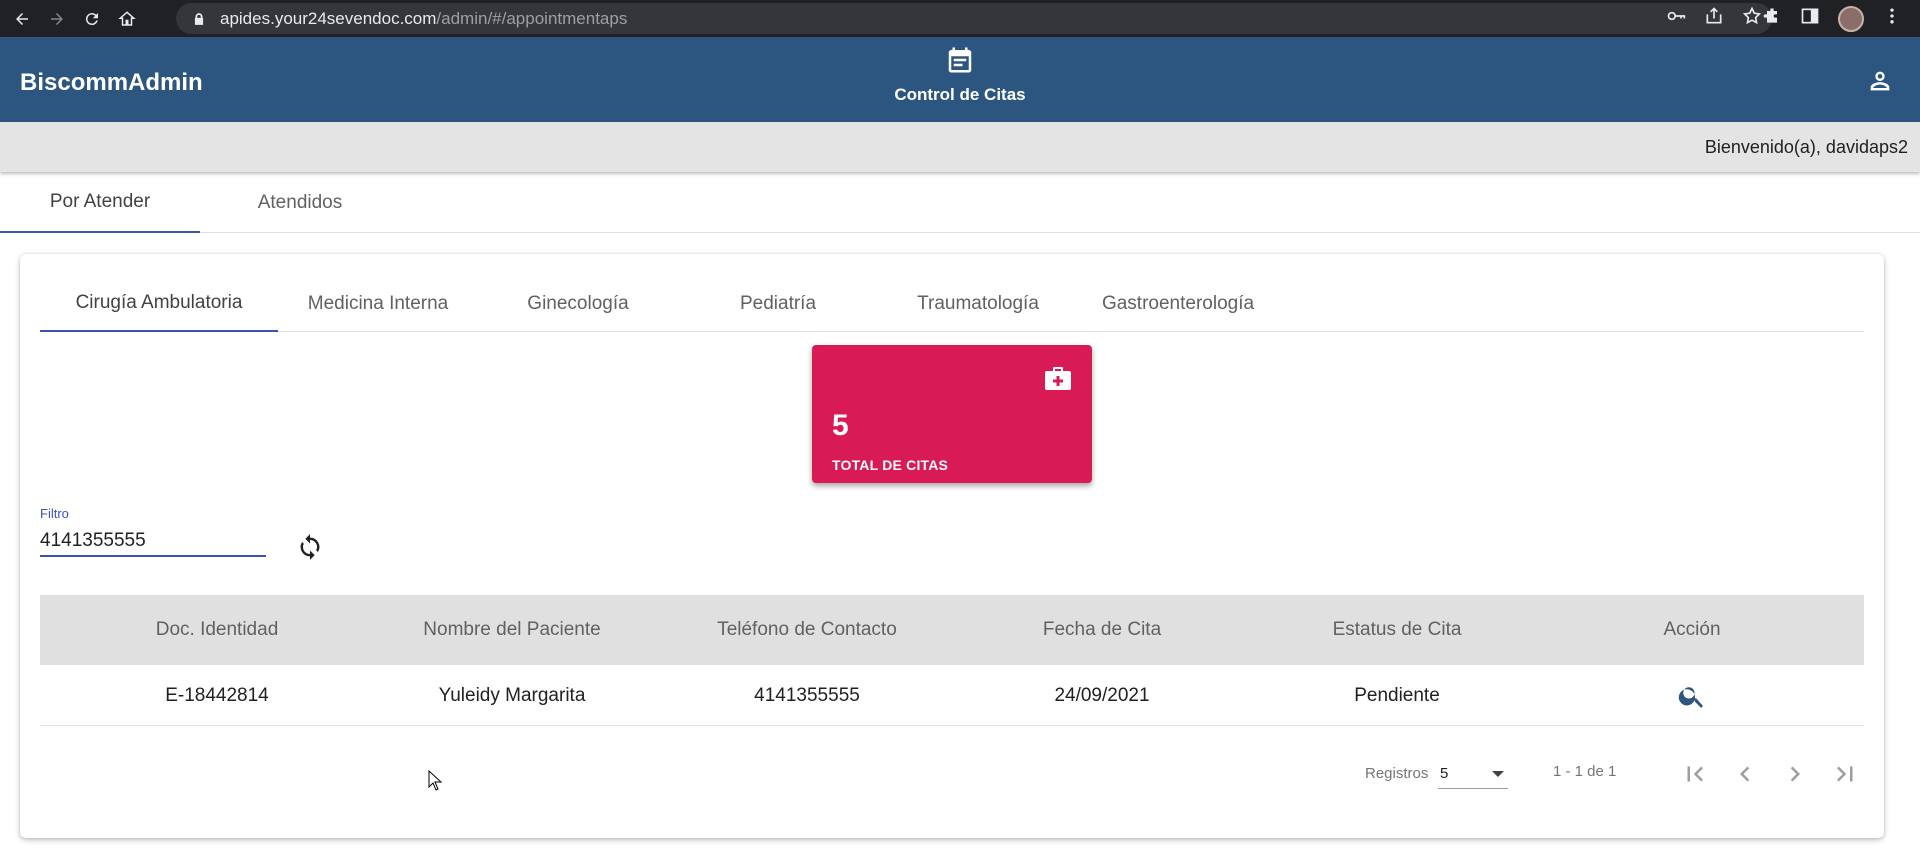 The width and height of the screenshot is (1920, 865). I want to click on key-icon, so click(1676, 18).